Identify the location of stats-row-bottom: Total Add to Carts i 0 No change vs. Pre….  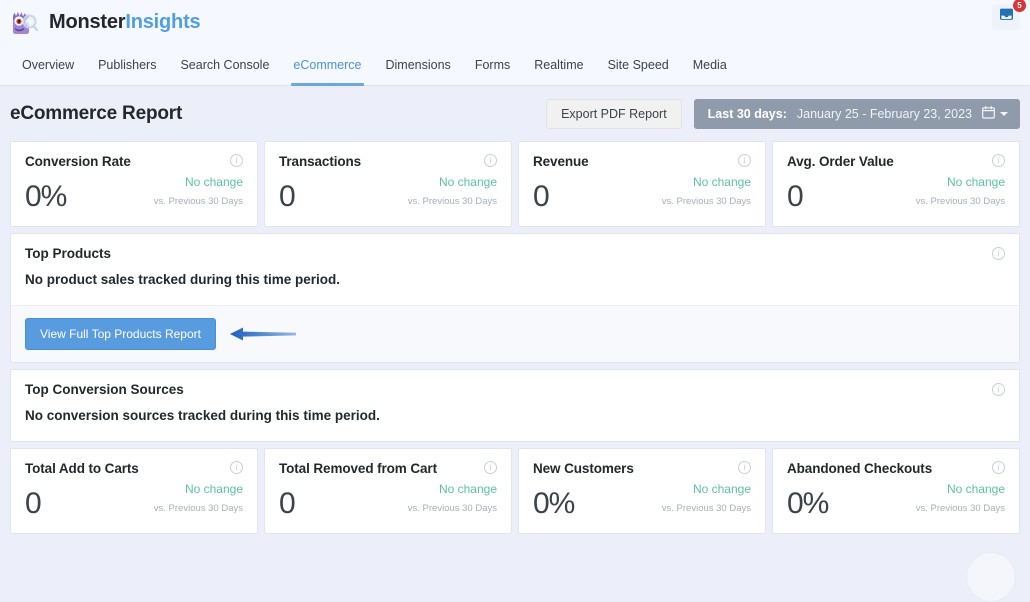
(515, 491).